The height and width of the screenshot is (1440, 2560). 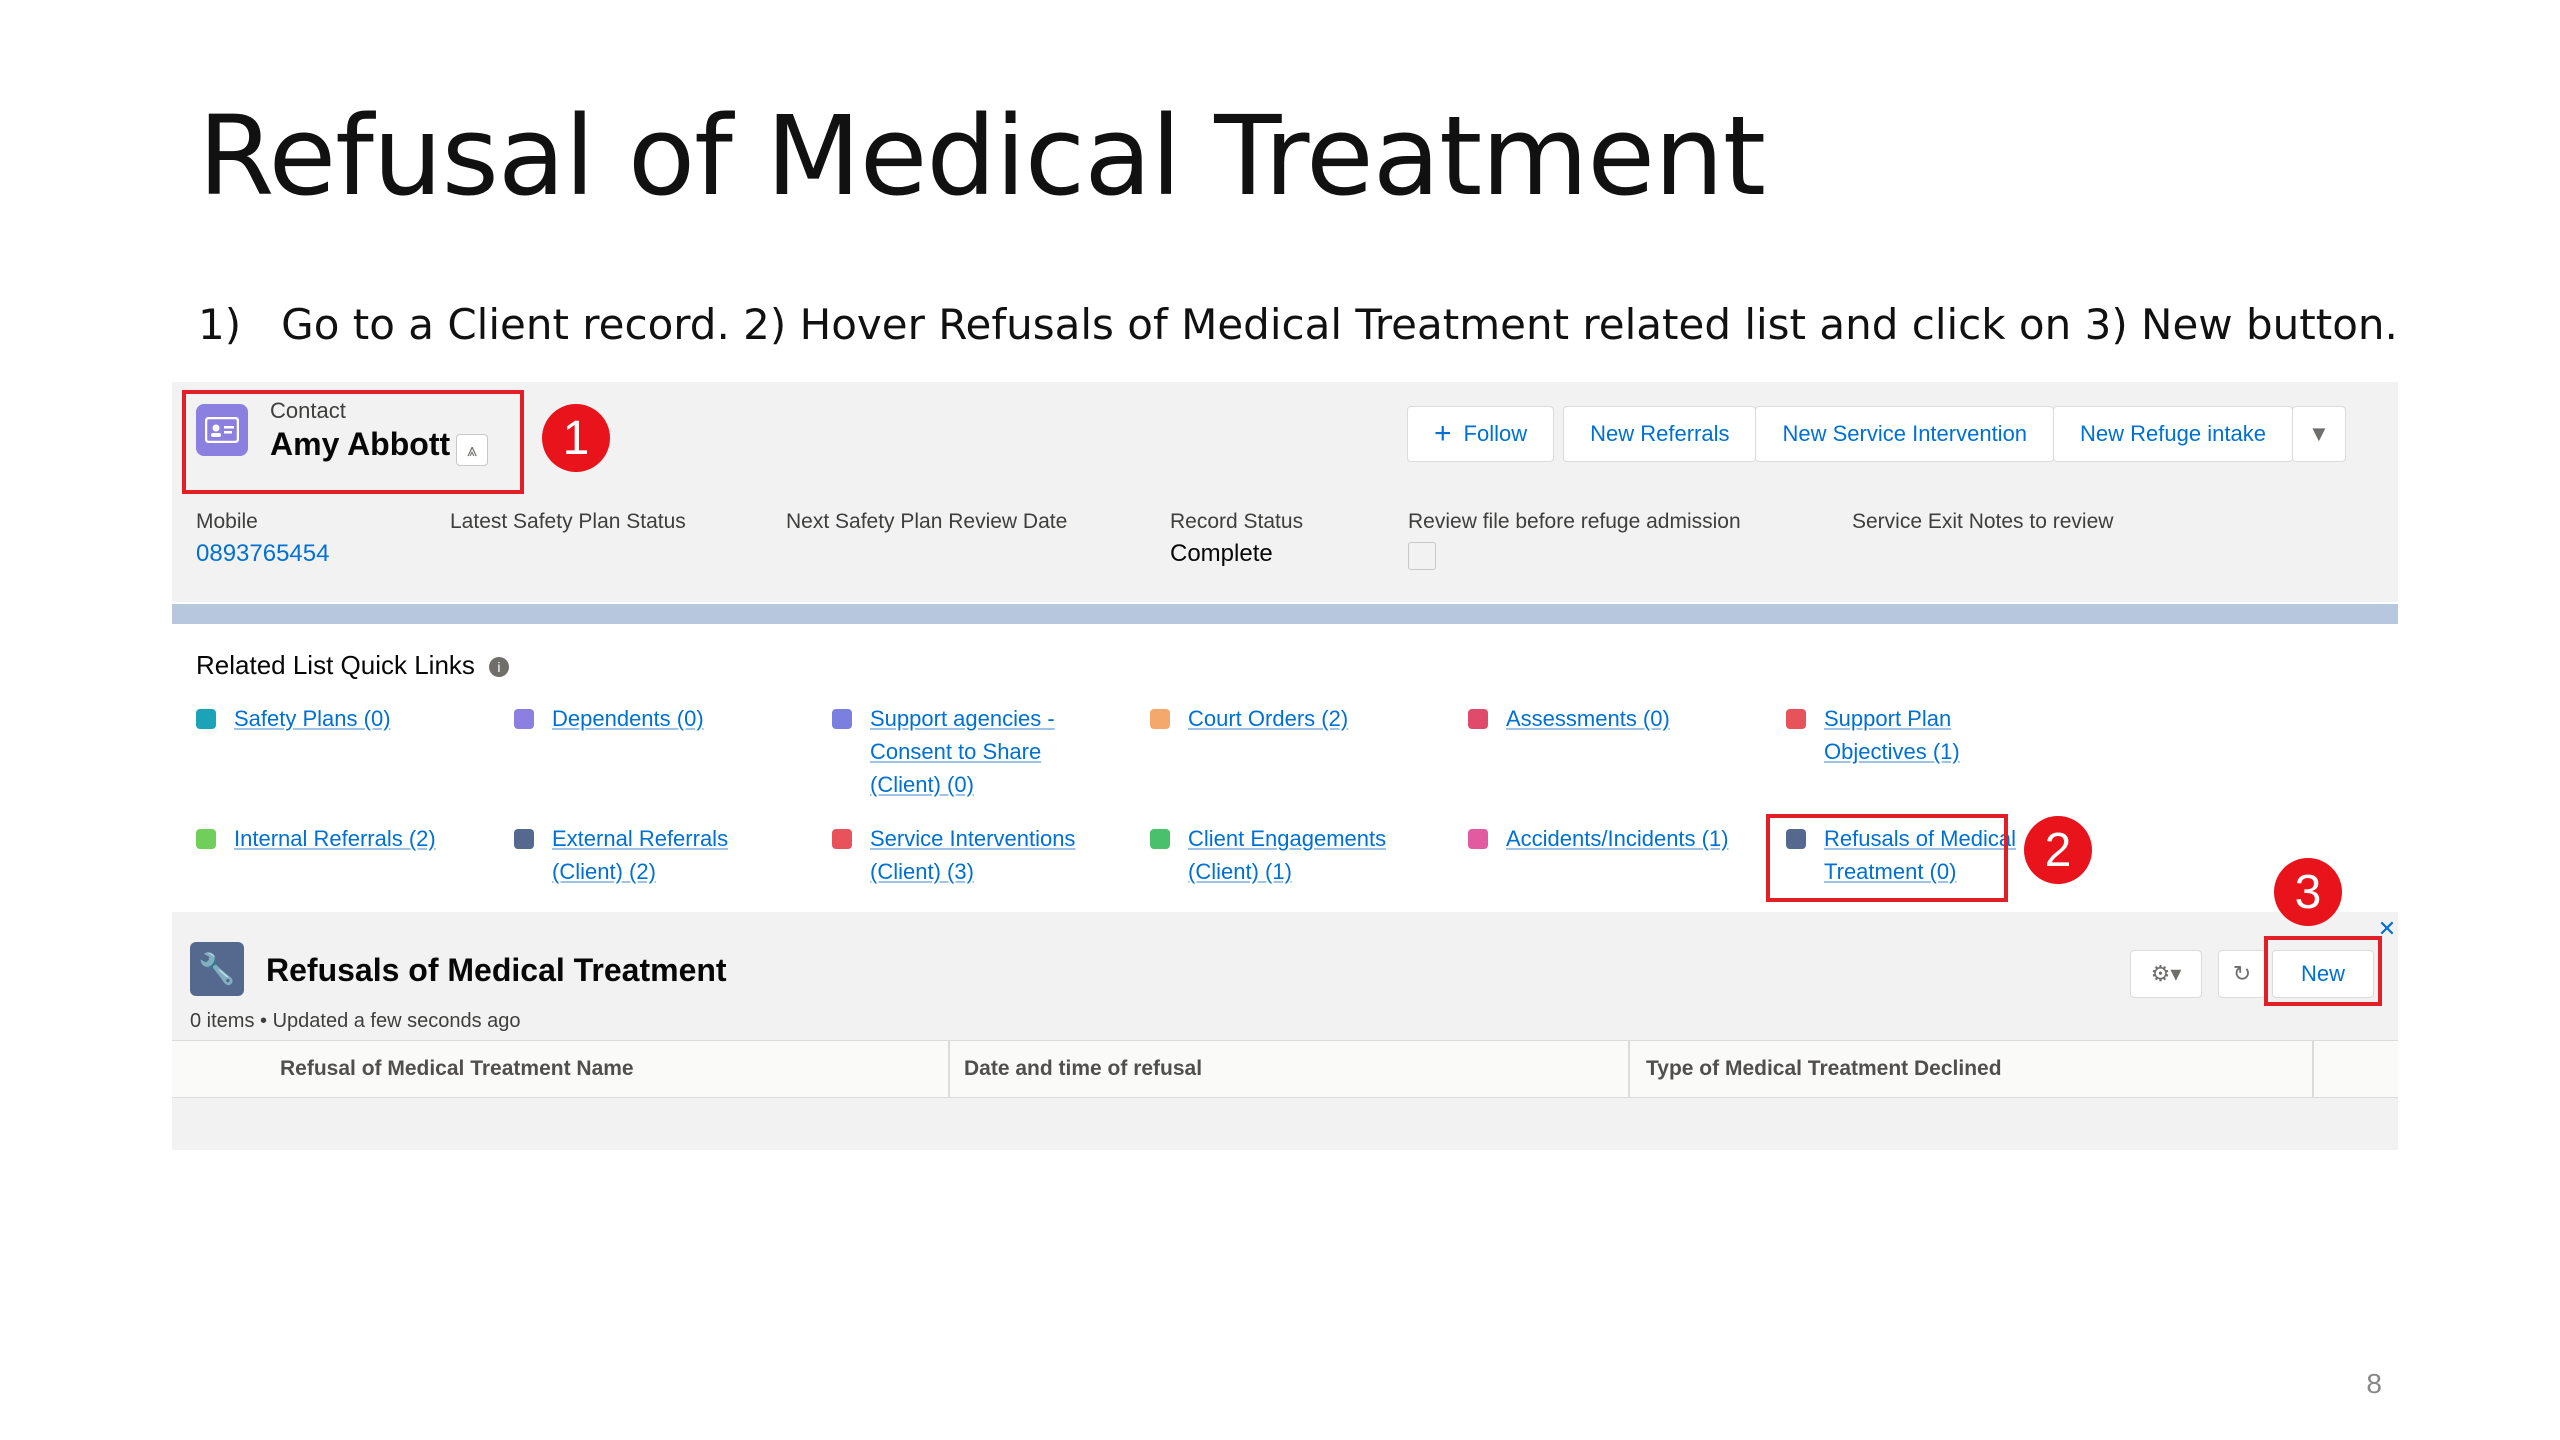 I want to click on quick-link-label: Support Plan Objectives (1), so click(x=1892, y=735).